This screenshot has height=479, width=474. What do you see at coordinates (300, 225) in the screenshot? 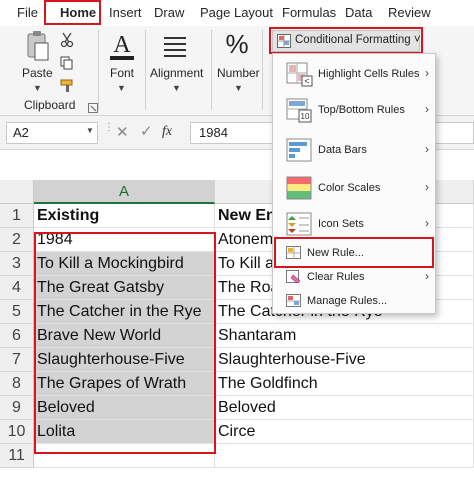
I see `icon-sets-icon` at bounding box center [300, 225].